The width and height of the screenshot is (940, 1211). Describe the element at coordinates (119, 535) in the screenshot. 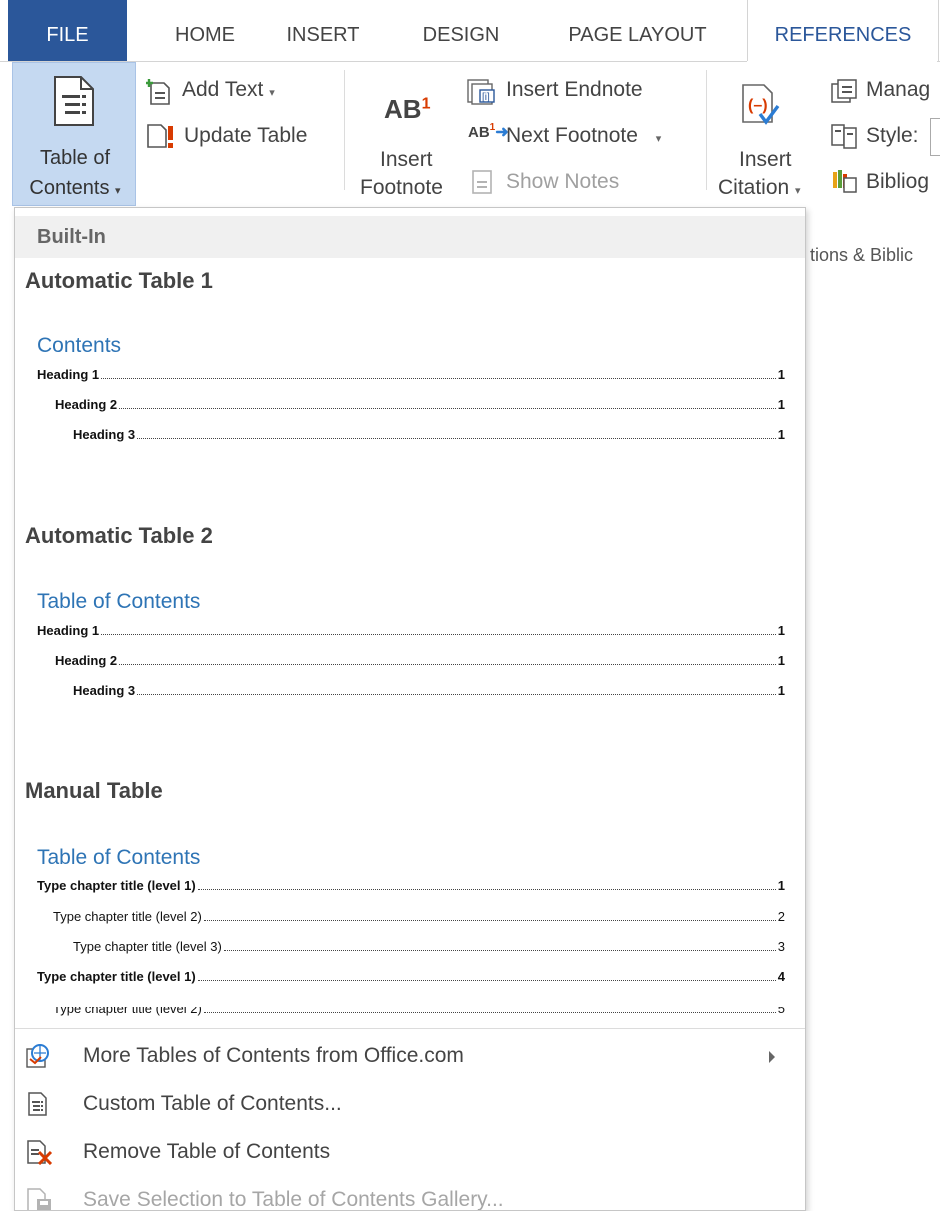

I see `gallery-item-title: Automatic Table 2` at that location.